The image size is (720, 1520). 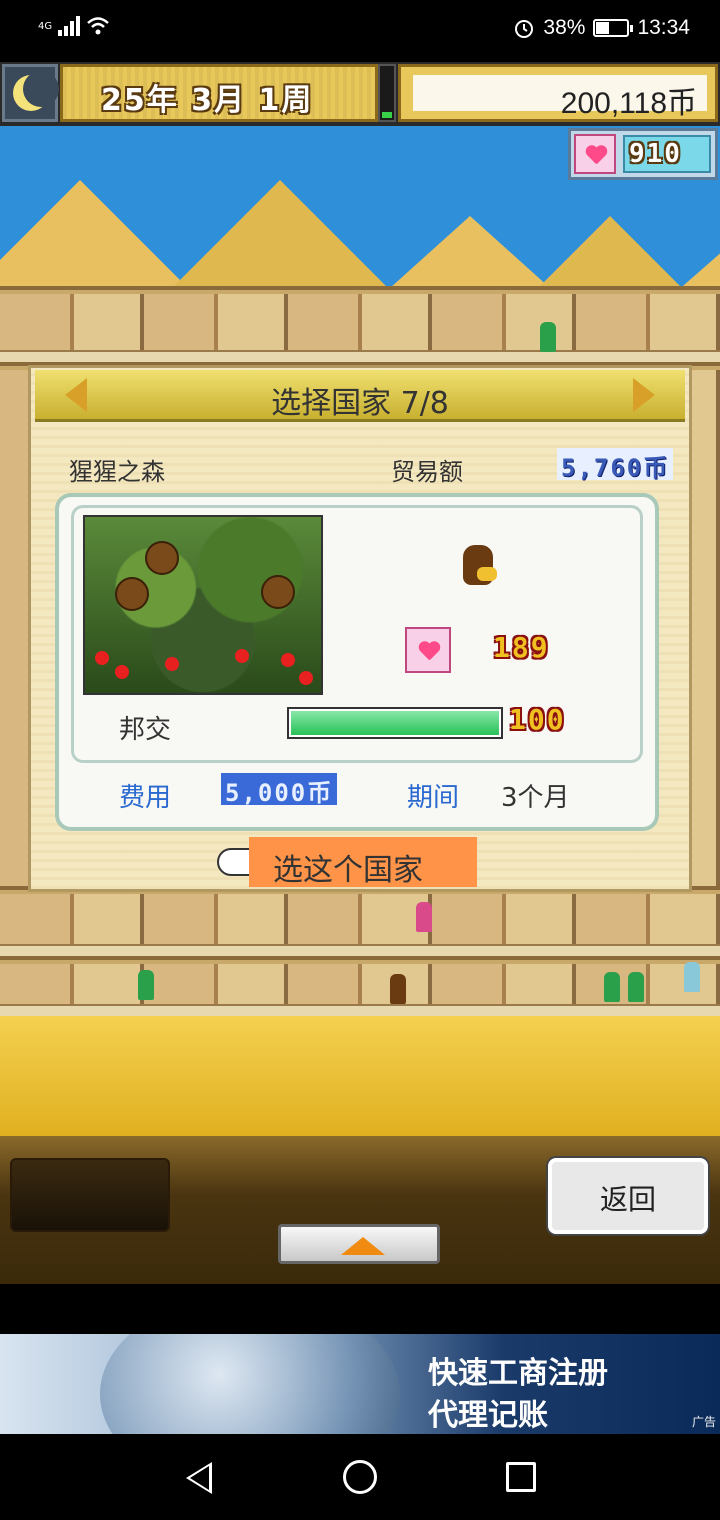 I want to click on game-hud: 25年 3月 1周 200,118币, so click(x=360, y=94).